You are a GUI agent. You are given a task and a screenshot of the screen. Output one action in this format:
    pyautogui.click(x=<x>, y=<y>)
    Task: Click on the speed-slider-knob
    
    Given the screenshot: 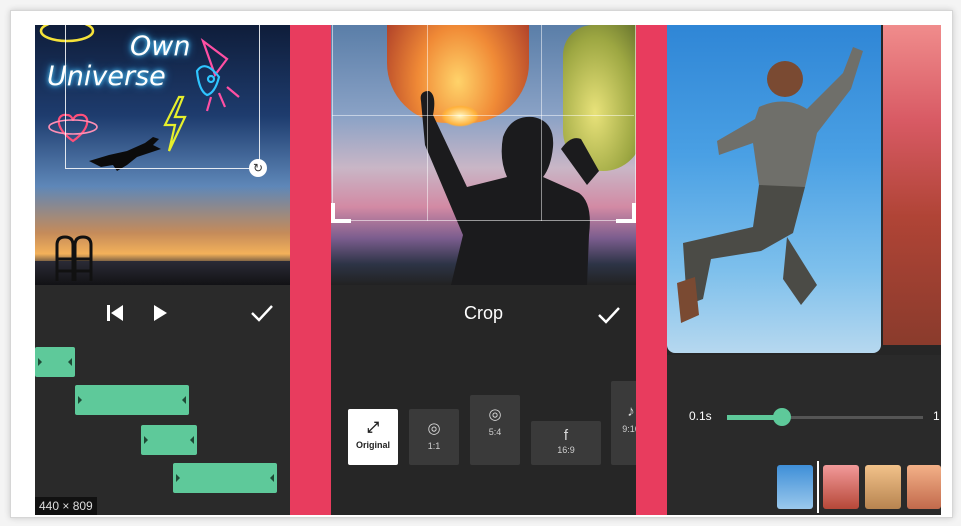 What is the action you would take?
    pyautogui.click(x=782, y=417)
    